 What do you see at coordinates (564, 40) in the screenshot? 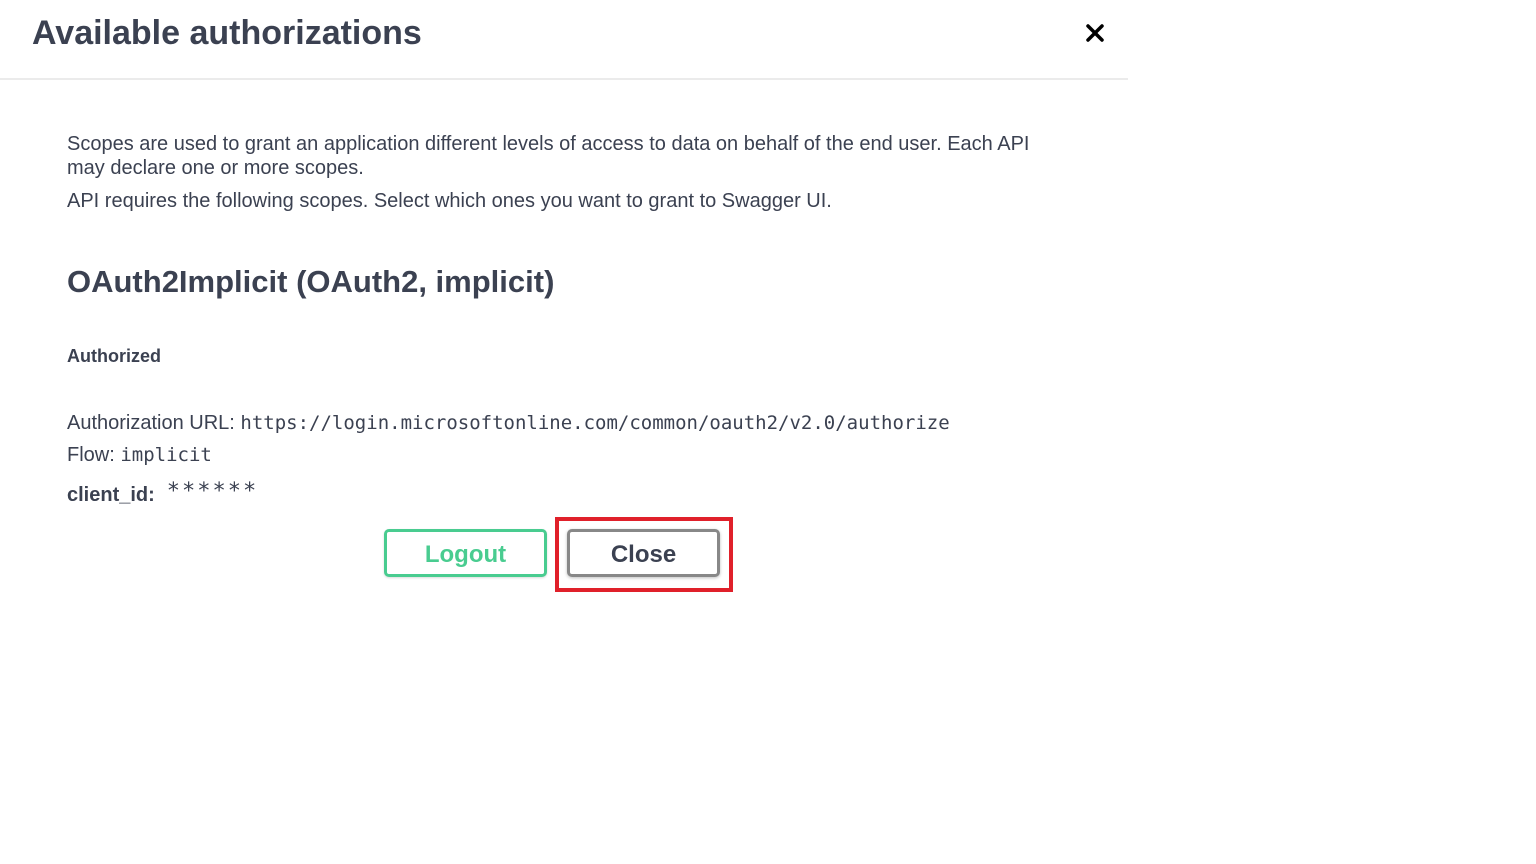
I see `modal-header: Available authorizations` at bounding box center [564, 40].